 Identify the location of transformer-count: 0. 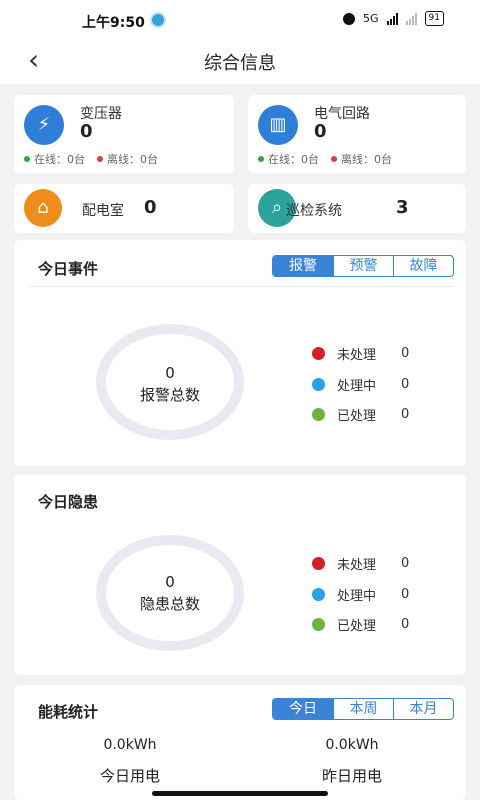
(86, 131).